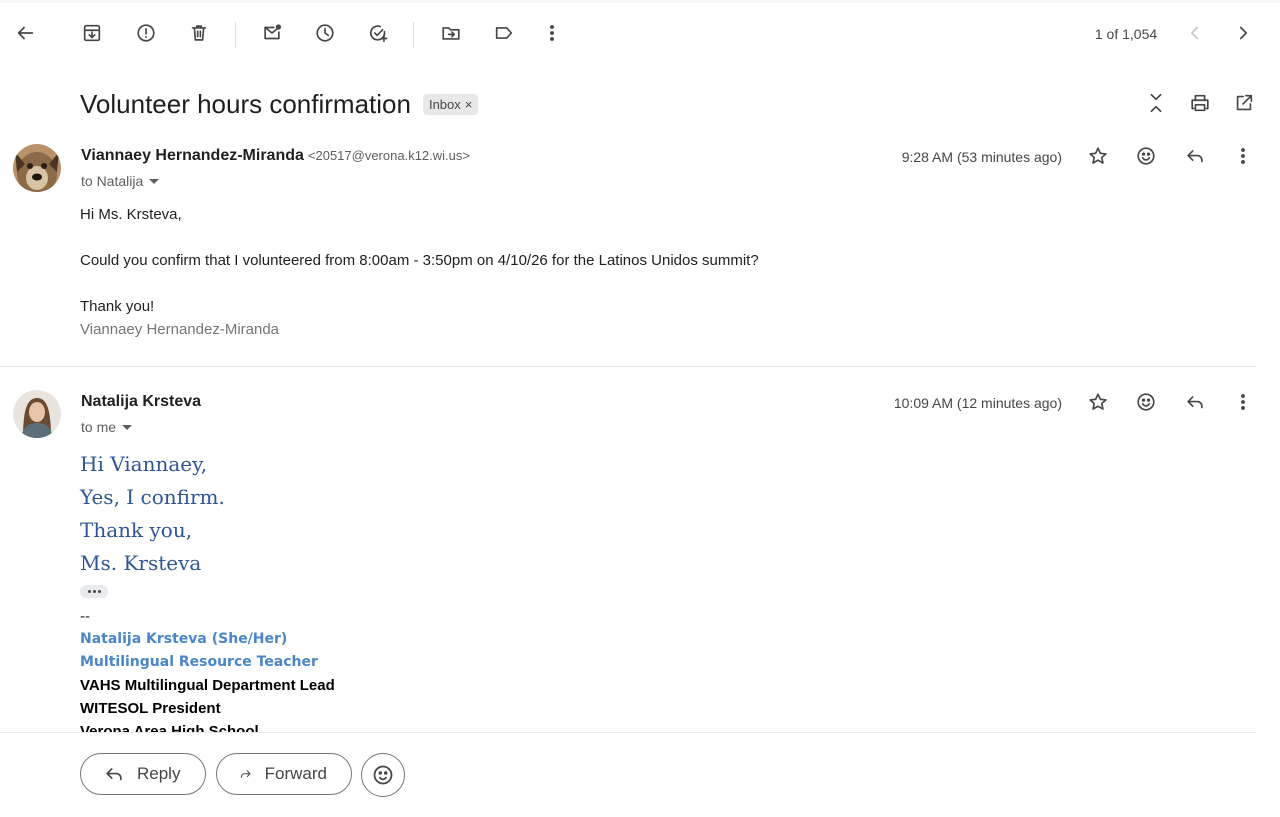 This screenshot has width=1280, height=817. Describe the element at coordinates (469, 104) in the screenshot. I see `remove-label-icon: ×` at that location.